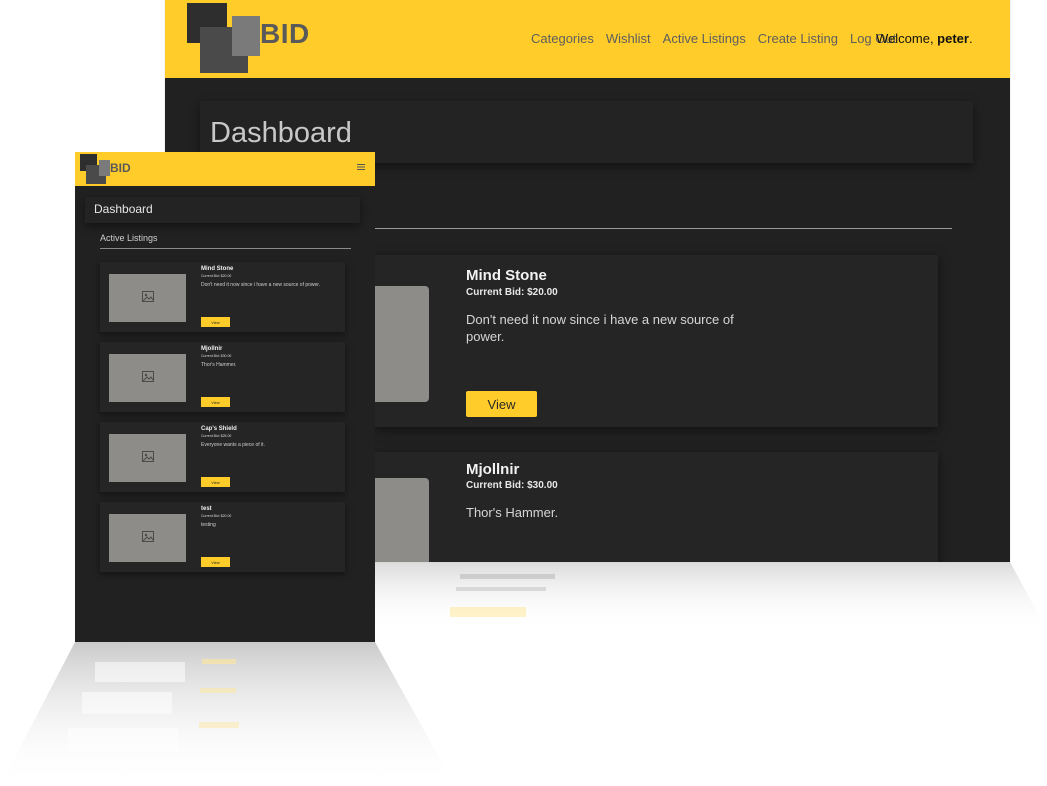 The width and height of the screenshot is (1047, 786). Describe the element at coordinates (798, 38) in the screenshot. I see `nav-create-listing: Create Listing` at that location.